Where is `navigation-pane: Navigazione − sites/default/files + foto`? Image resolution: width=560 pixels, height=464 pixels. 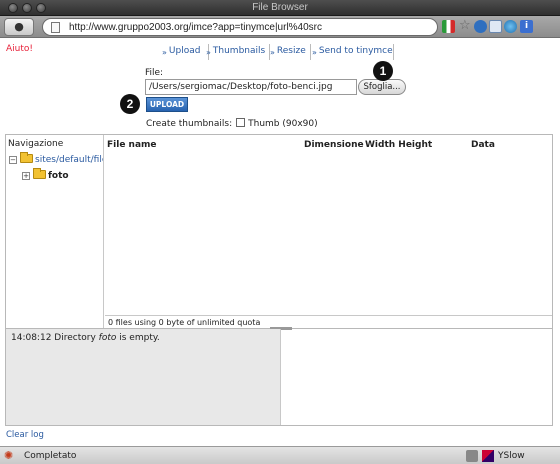 navigation-pane: Navigazione − sites/default/files + foto is located at coordinates (55, 231).